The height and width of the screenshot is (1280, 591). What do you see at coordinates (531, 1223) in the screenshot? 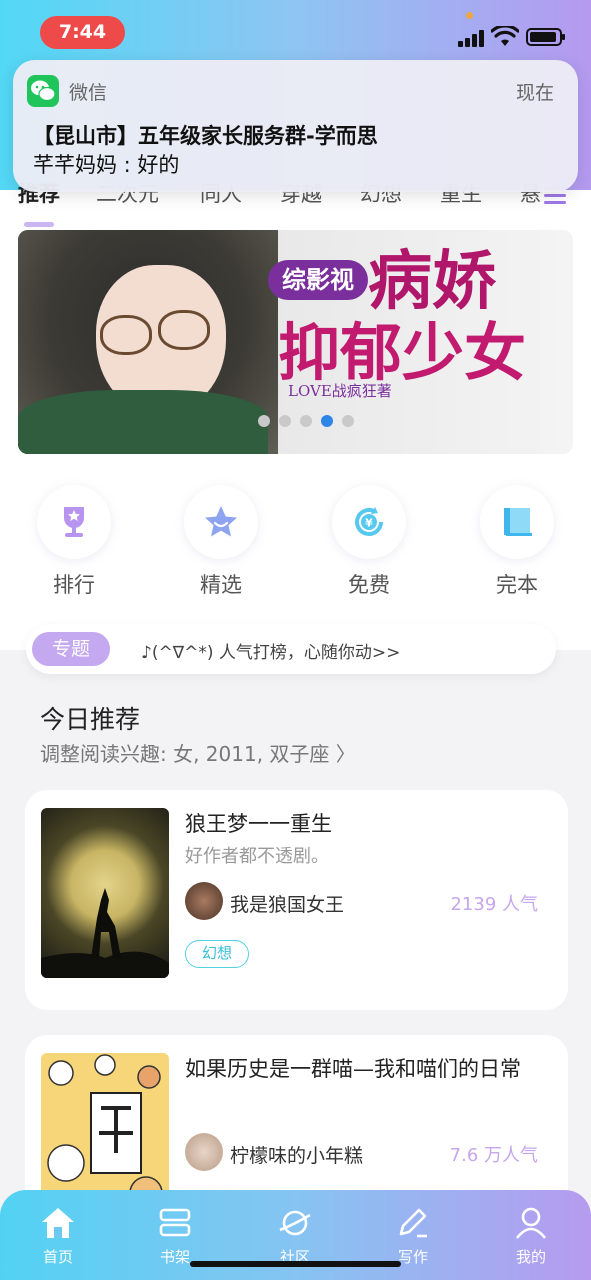
I see `user-icon` at bounding box center [531, 1223].